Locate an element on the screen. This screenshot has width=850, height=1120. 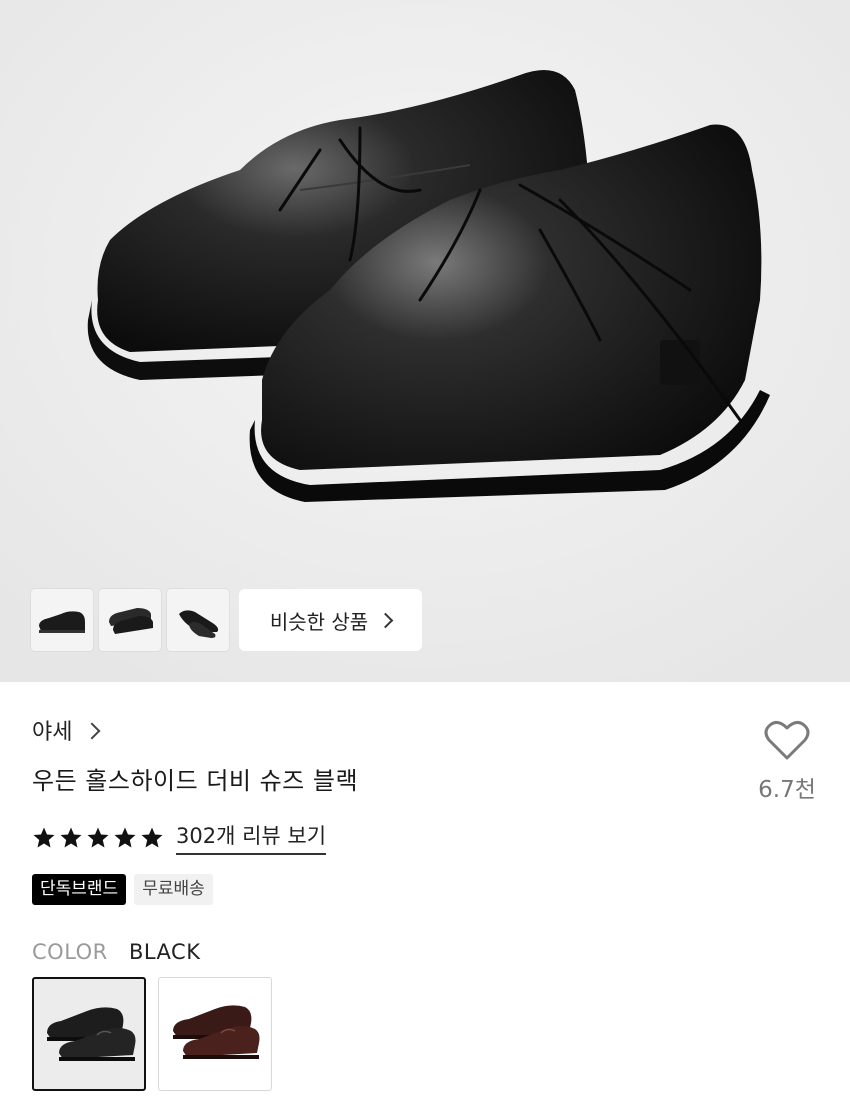
free-shipping-badge: 무료배송 is located at coordinates (173, 889).